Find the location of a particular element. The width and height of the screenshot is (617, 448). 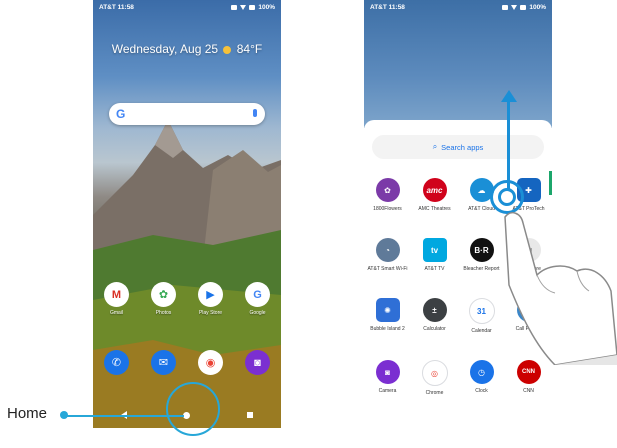

amc-icon: amc is located at coordinates (434, 190).